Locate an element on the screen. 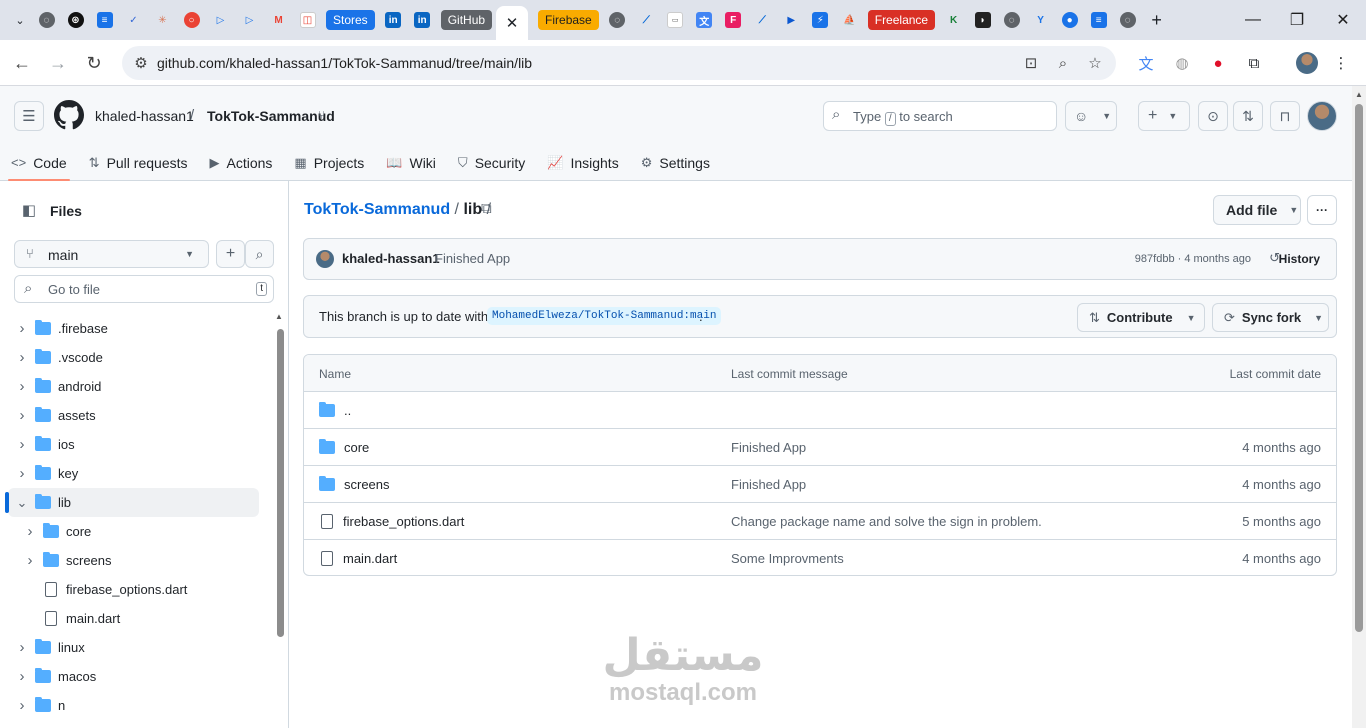  github-logo-icon is located at coordinates (69, 115).